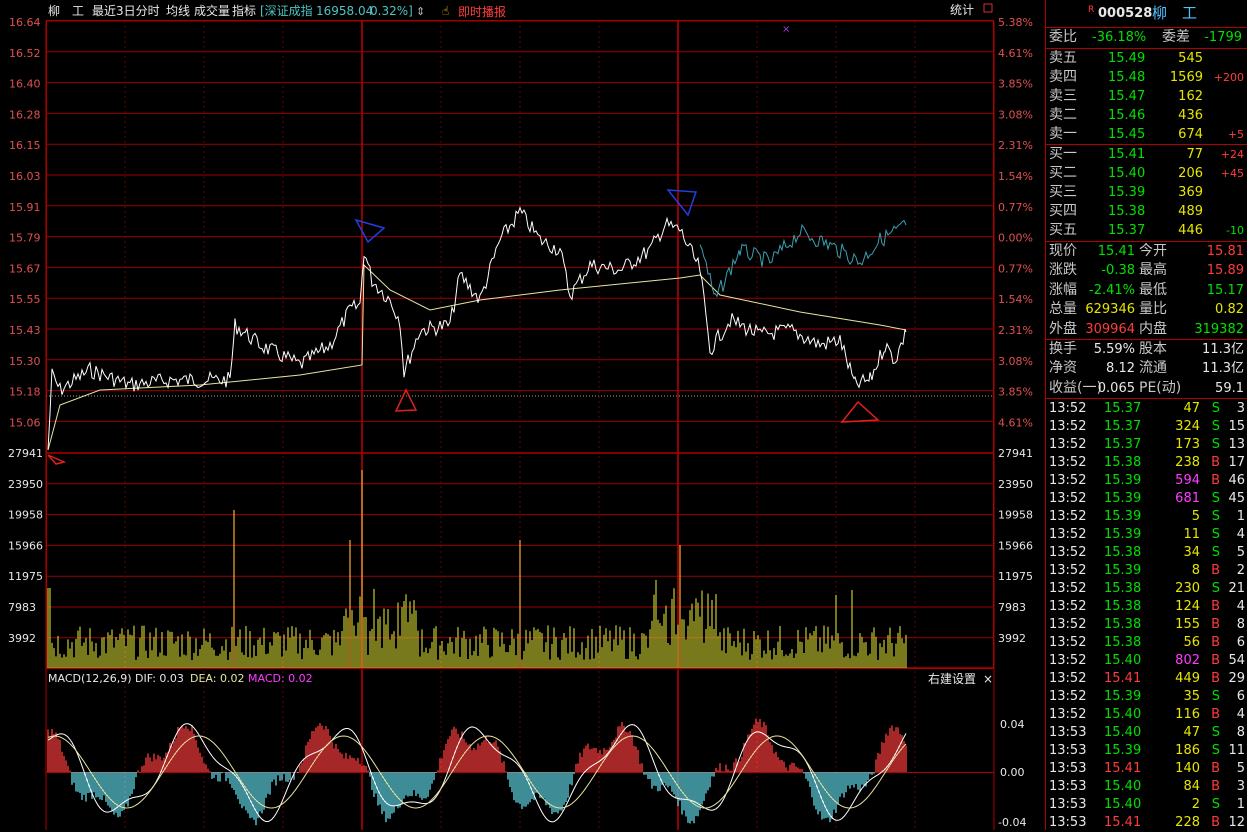  Describe the element at coordinates (1127, 115) in the screenshot. I see `ask-price: 15.46` at that location.